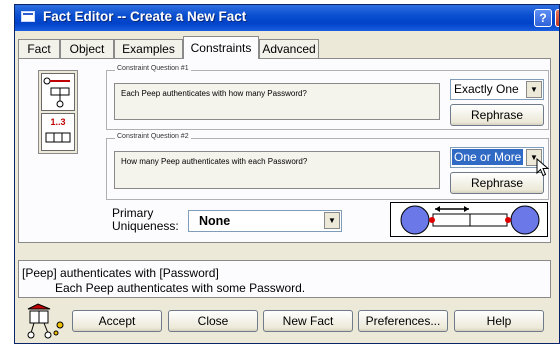 The height and width of the screenshot is (346, 560). I want to click on mouse-cursor-icon, so click(543, 167).